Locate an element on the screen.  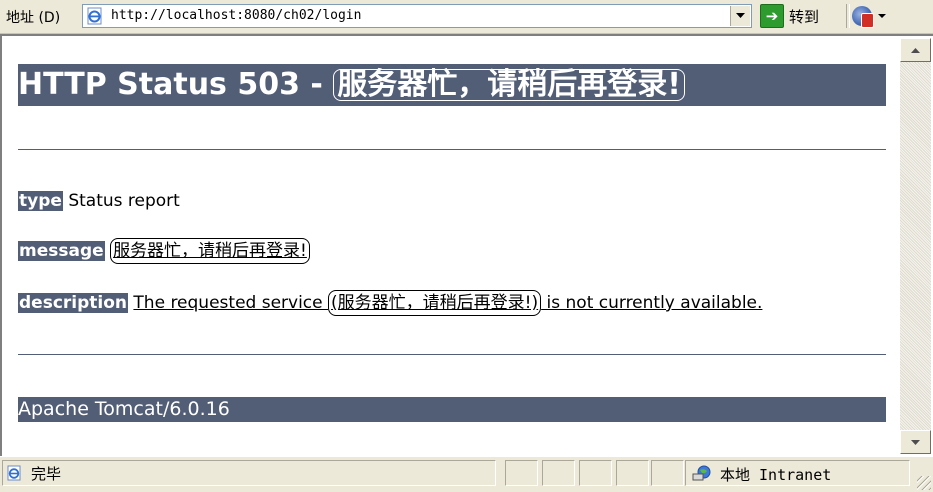
title-message: 服务器忙，请稍后再登录! is located at coordinates (509, 85).